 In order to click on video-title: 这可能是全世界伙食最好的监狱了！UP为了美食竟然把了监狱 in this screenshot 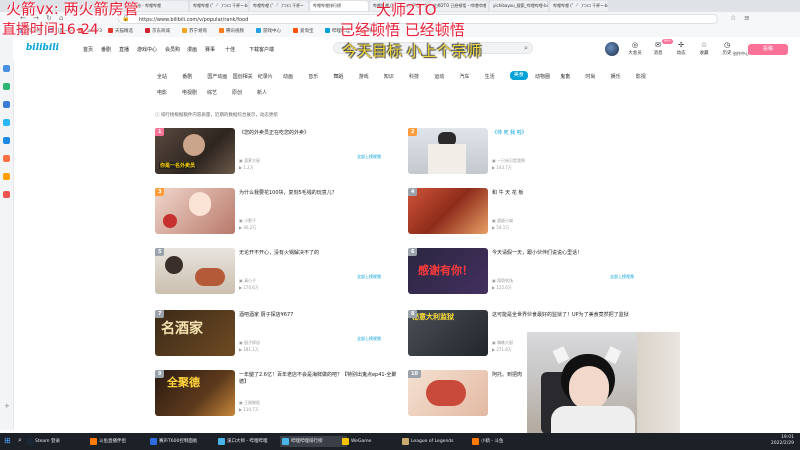, I will do `click(572, 315)`.